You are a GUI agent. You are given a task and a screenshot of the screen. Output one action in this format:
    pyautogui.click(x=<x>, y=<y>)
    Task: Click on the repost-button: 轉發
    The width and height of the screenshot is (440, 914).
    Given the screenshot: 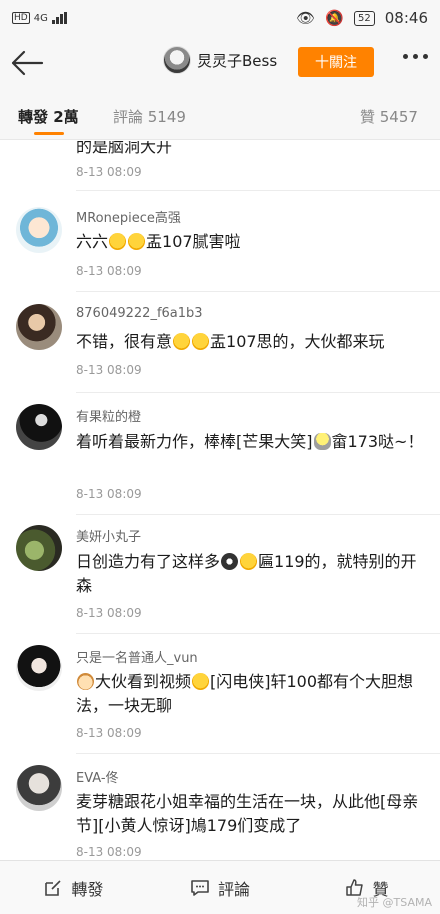 What is the action you would take?
    pyautogui.click(x=73, y=887)
    